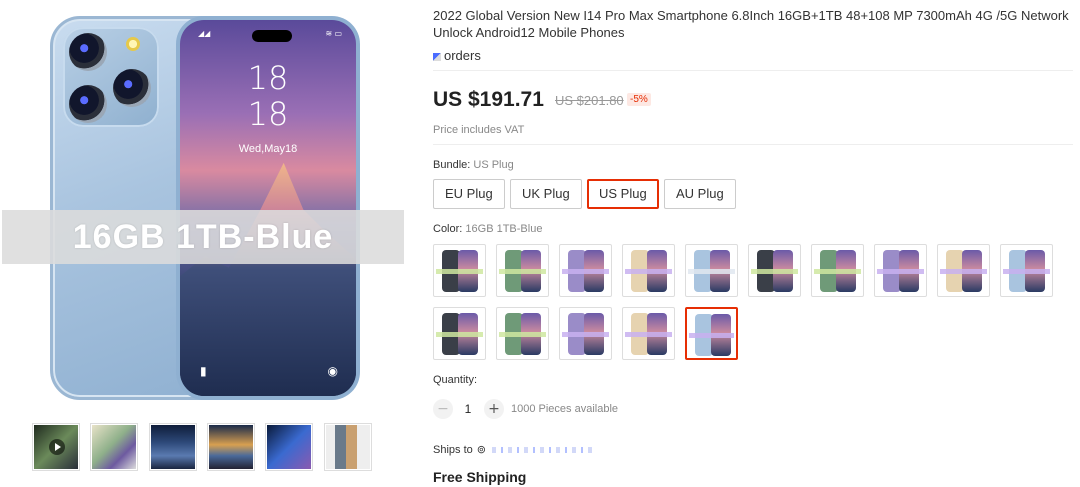  What do you see at coordinates (289, 447) in the screenshot?
I see `thumbnail-camera` at bounding box center [289, 447].